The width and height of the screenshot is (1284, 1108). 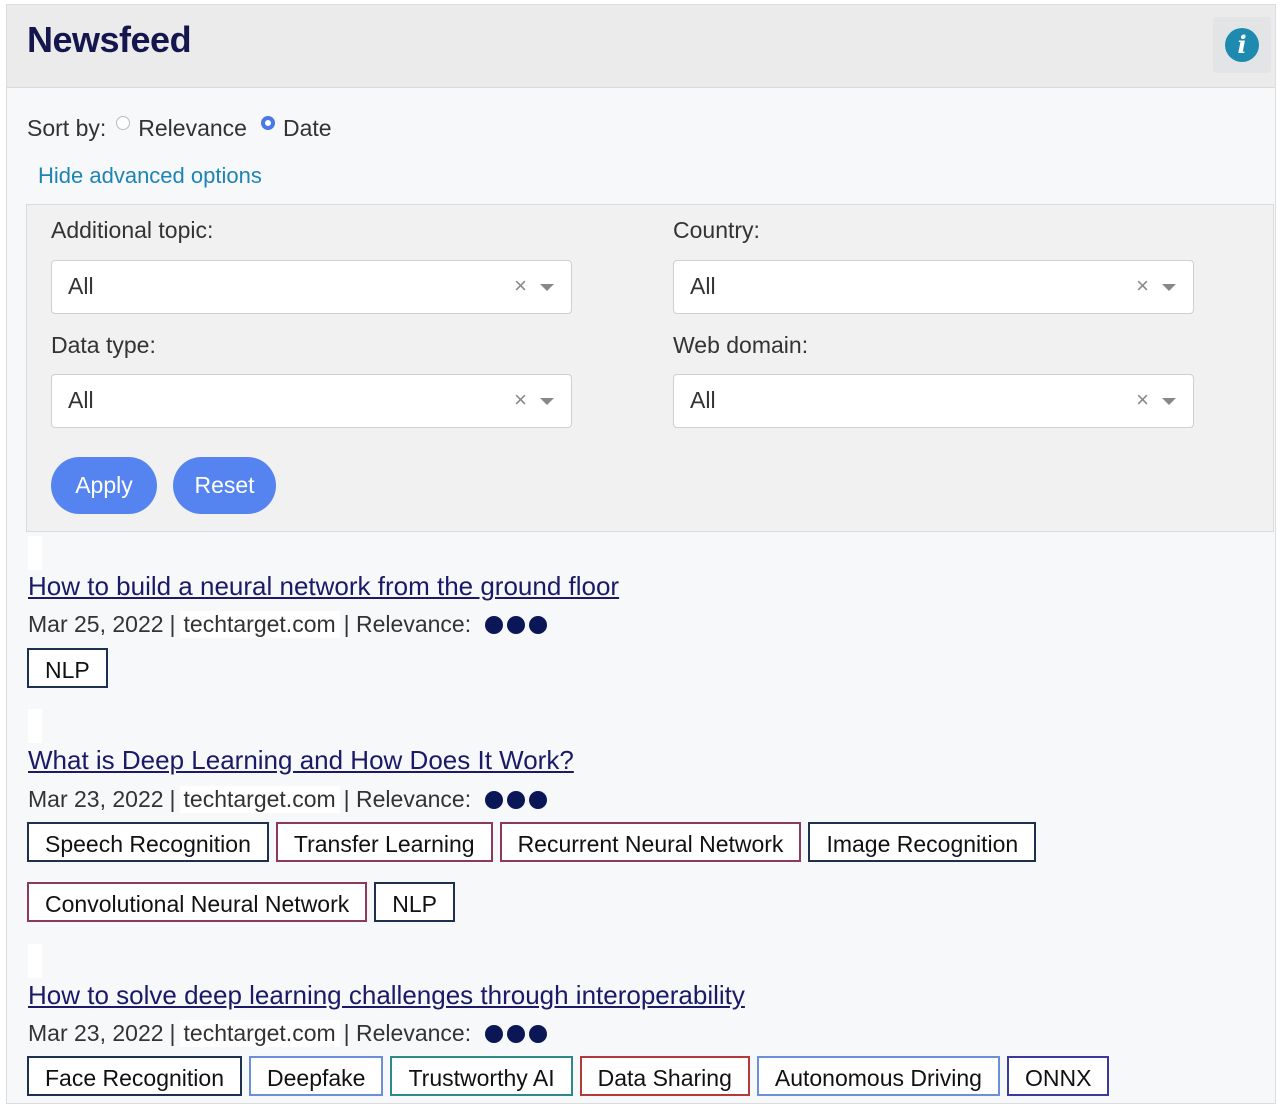 What do you see at coordinates (81, 286) in the screenshot?
I see `additional-topic-value: All` at bounding box center [81, 286].